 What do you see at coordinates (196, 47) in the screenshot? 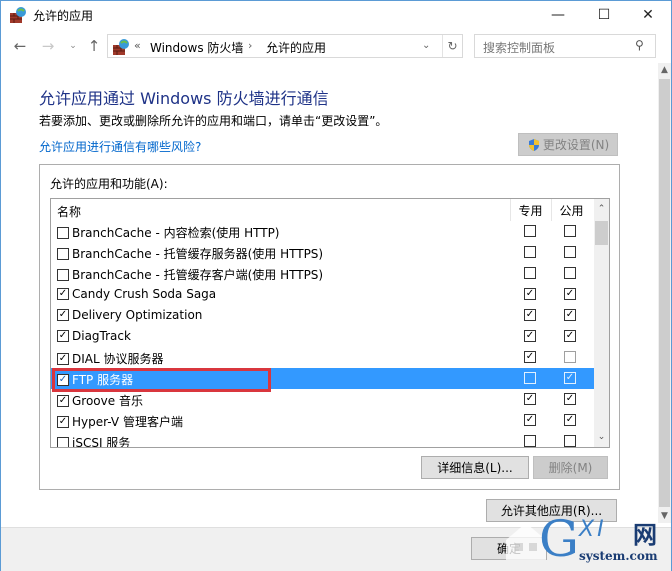
I see `breadcrumb-windows-firewall: Windows 防火墙` at bounding box center [196, 47].